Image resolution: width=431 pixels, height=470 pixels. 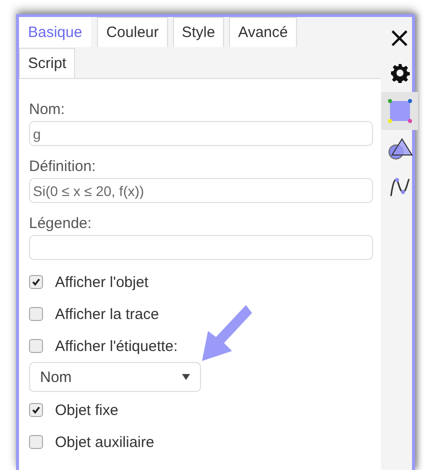 I want to click on arrow-icon, so click(x=227, y=333).